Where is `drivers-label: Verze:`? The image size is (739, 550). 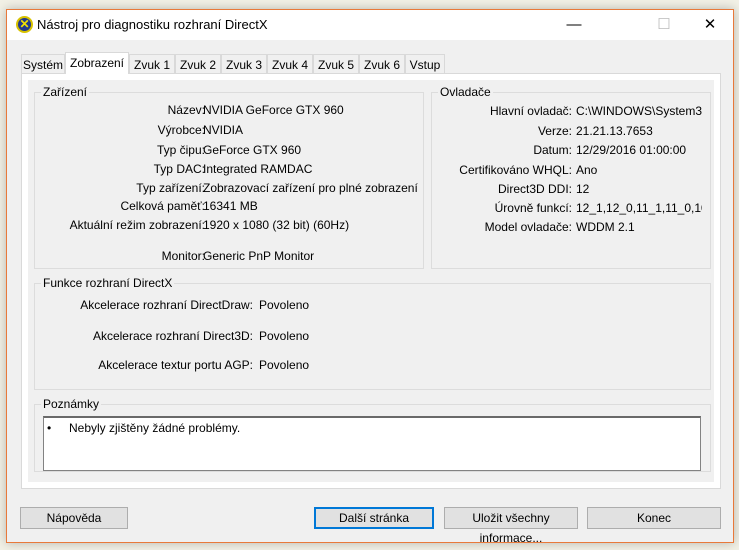 drivers-label: Verze: is located at coordinates (554, 131).